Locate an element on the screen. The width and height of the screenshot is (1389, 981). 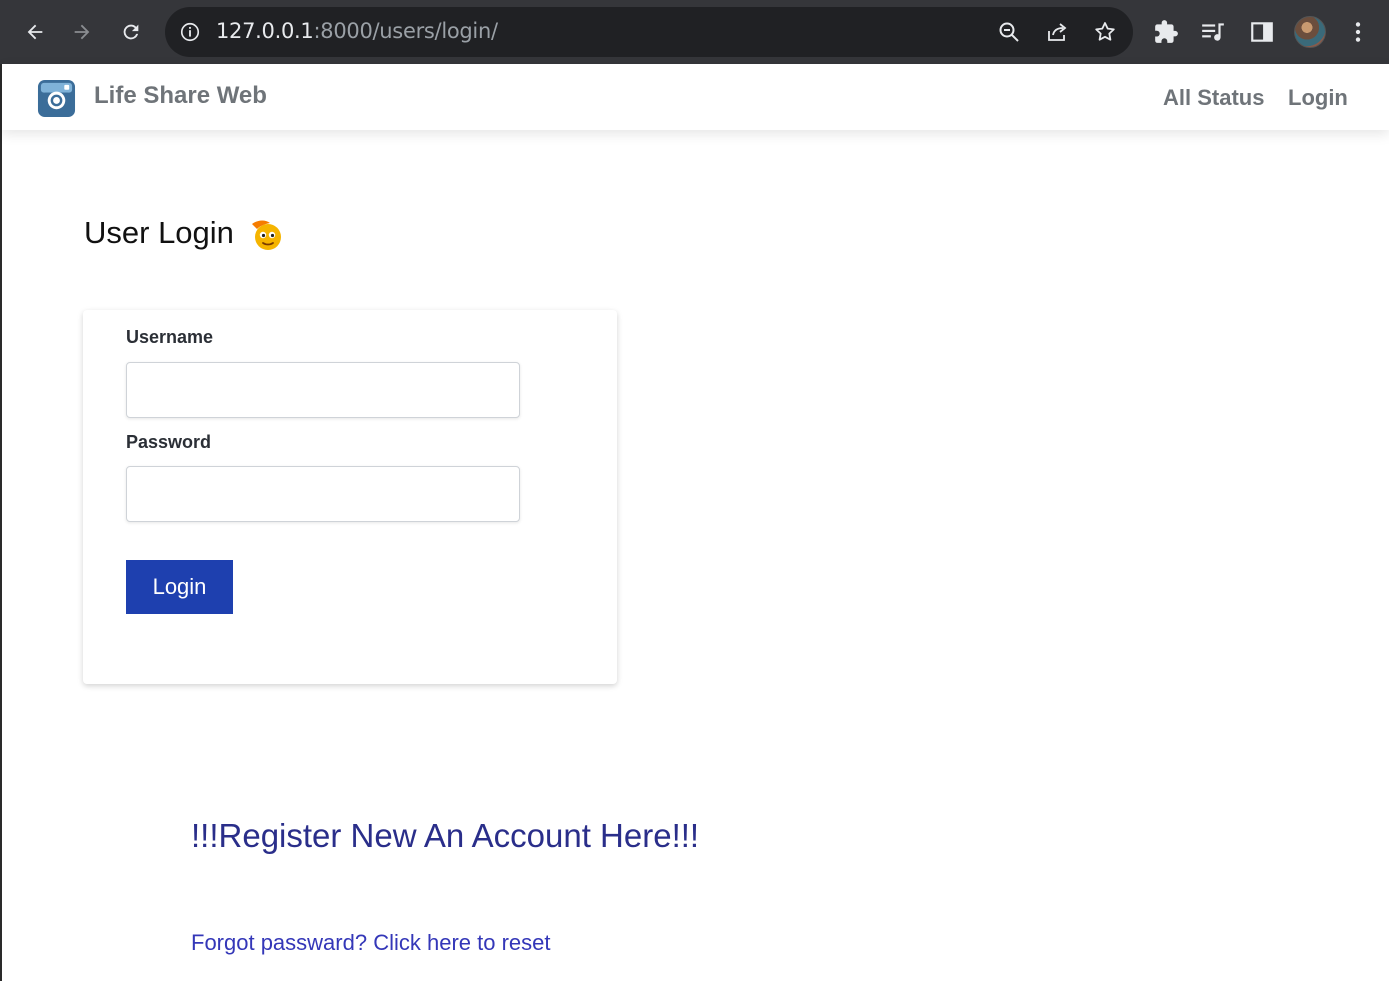
browser-toolbar: 127.0.0.1:8000/users/login/ is located at coordinates (694, 32).